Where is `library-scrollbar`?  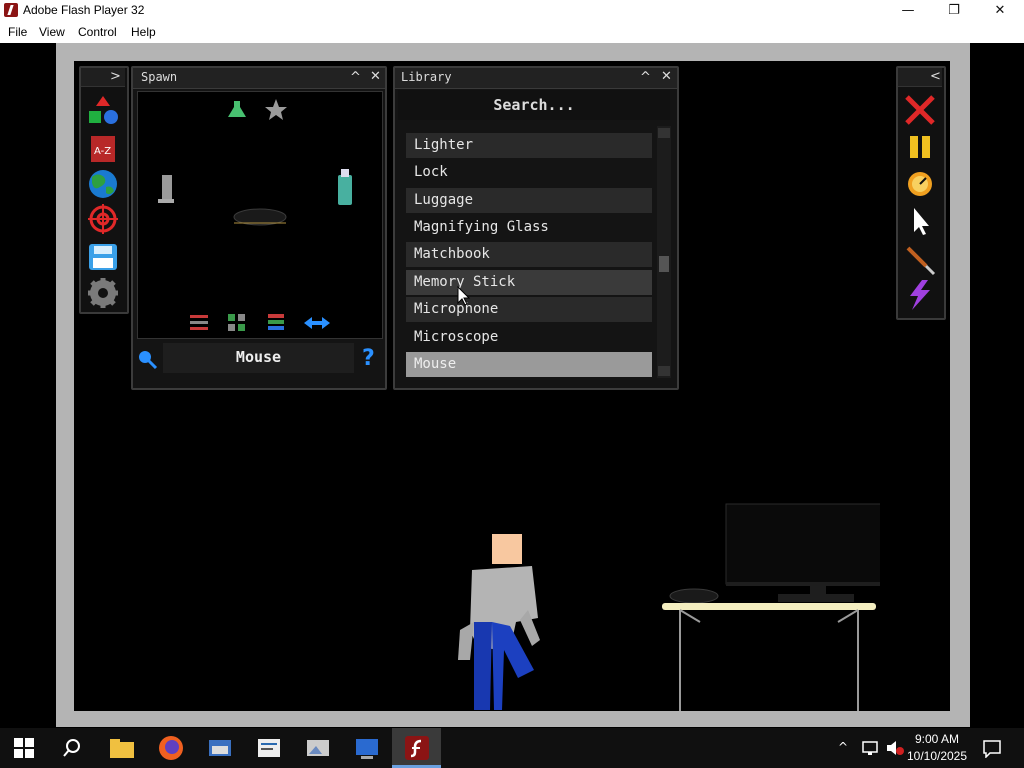 library-scrollbar is located at coordinates (664, 252).